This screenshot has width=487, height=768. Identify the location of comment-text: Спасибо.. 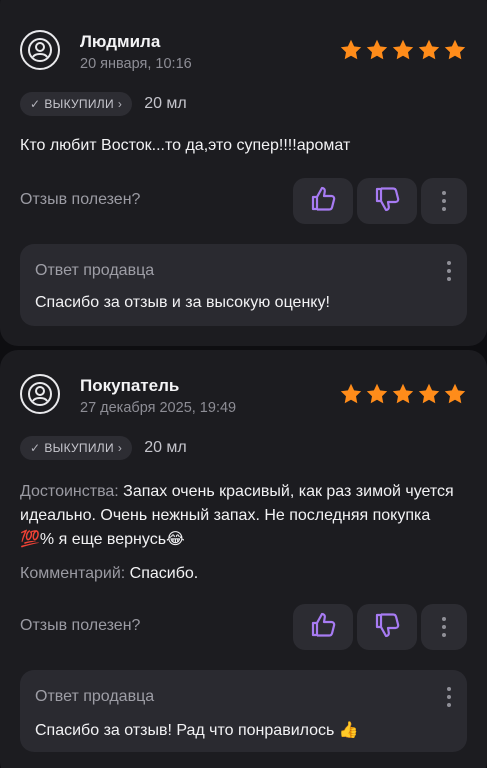
(162, 573).